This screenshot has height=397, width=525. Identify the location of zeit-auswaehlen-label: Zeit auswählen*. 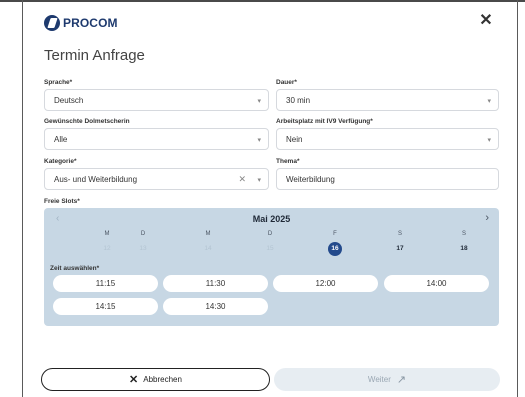
(75, 268).